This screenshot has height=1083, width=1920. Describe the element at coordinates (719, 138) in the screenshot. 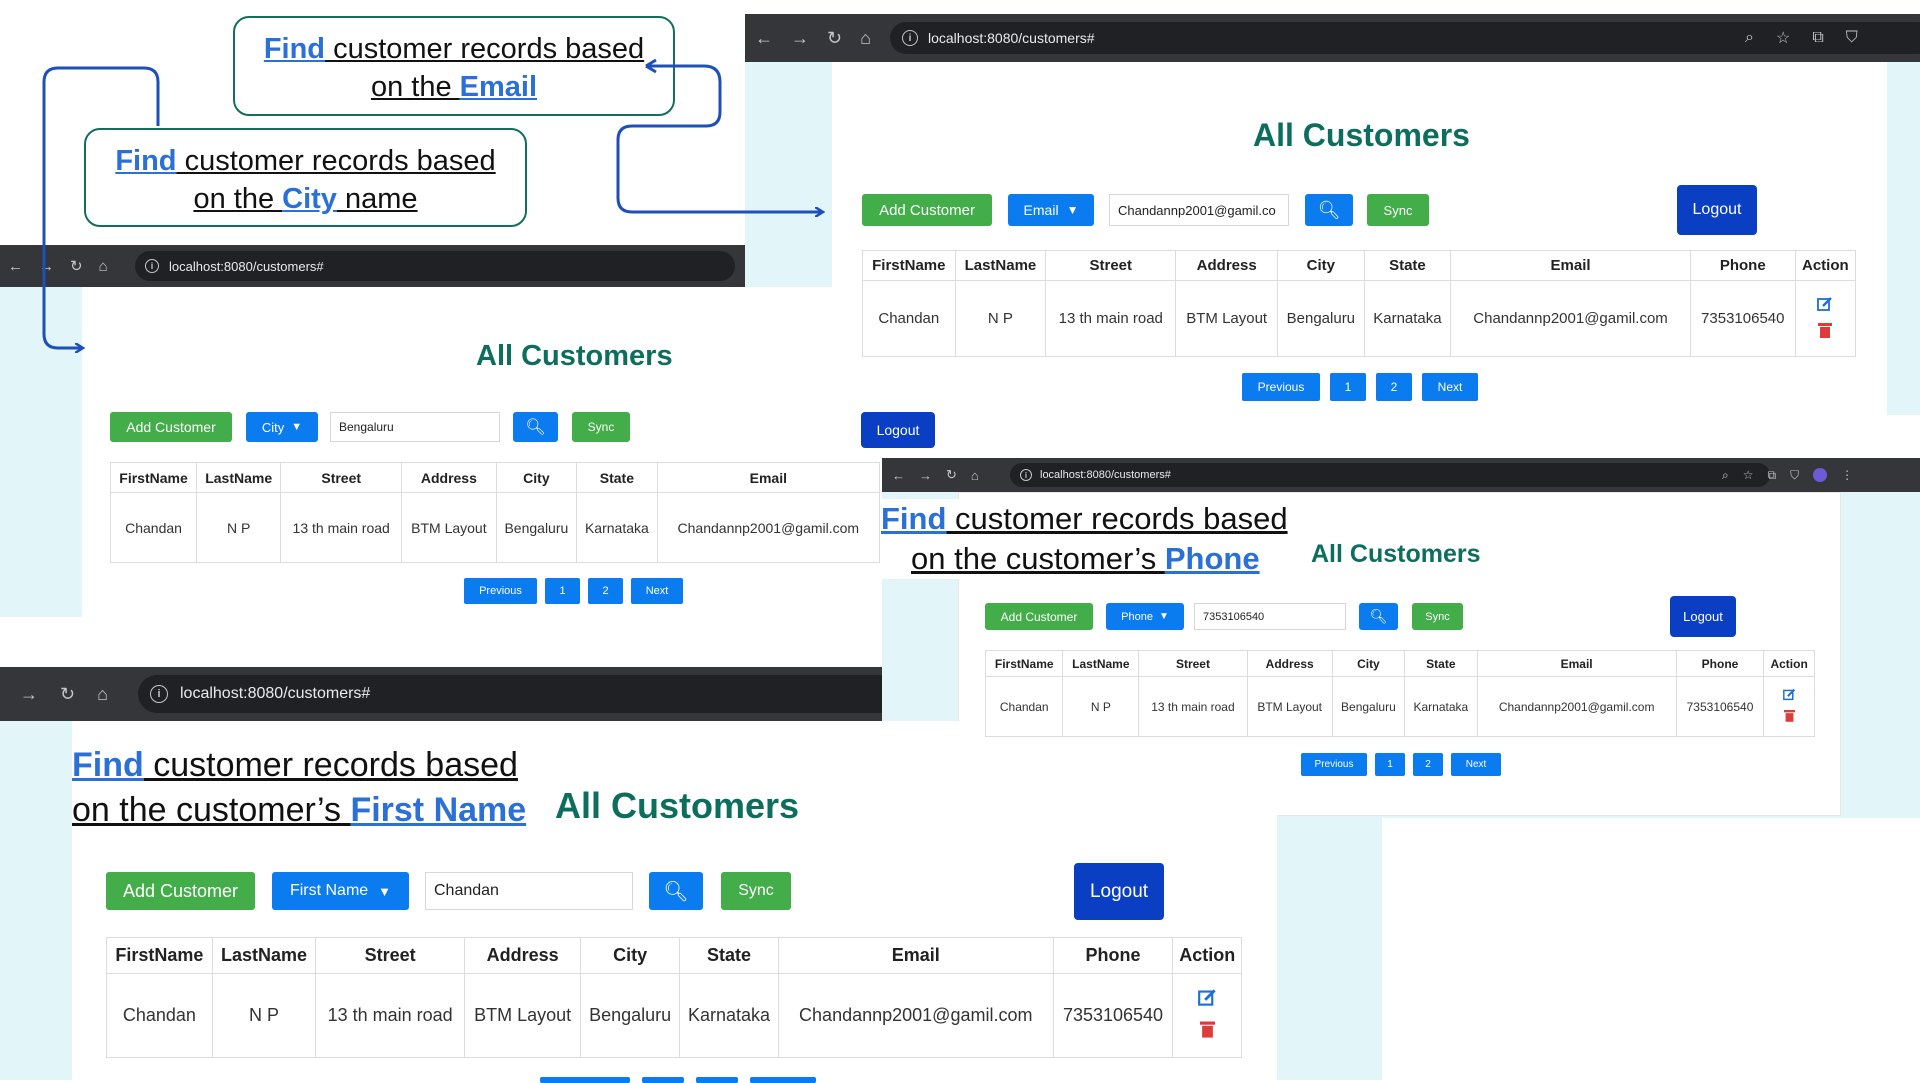

I see `arrow-to-email-panel` at that location.